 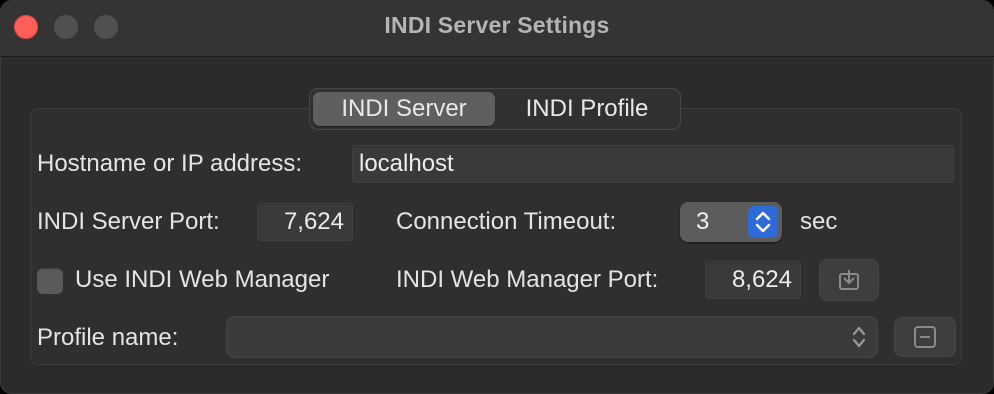 What do you see at coordinates (50, 281) in the screenshot?
I see `web-manager-checkbox` at bounding box center [50, 281].